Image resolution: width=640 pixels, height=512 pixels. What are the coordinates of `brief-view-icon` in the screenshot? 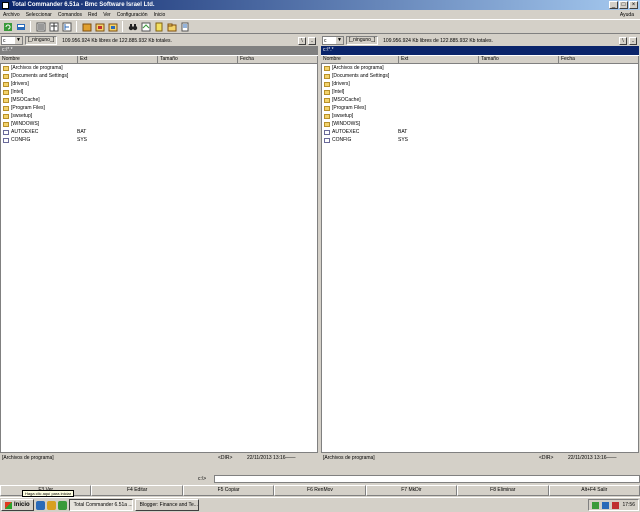 It's located at (40, 26).